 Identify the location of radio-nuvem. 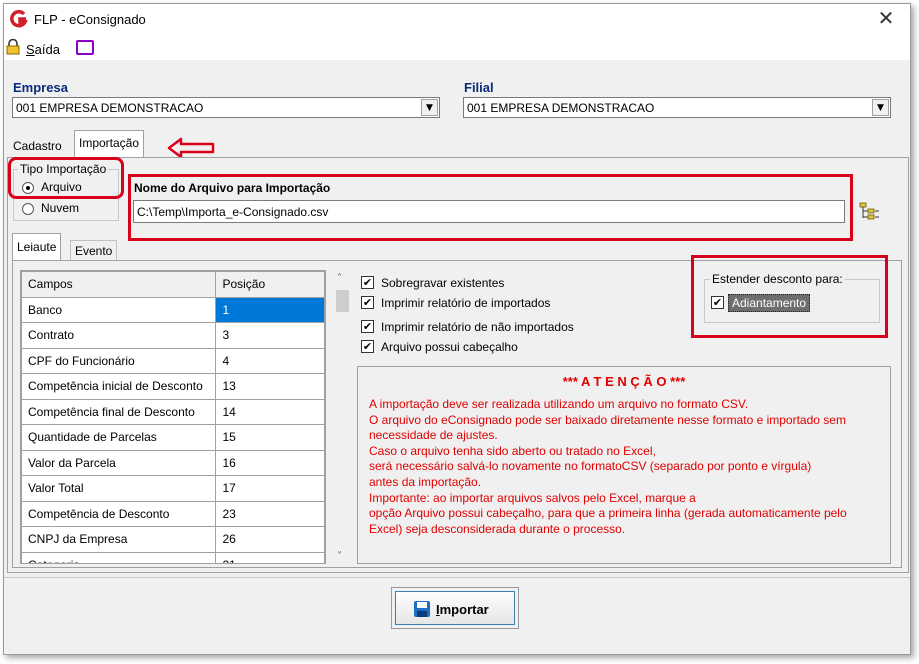
(28, 209).